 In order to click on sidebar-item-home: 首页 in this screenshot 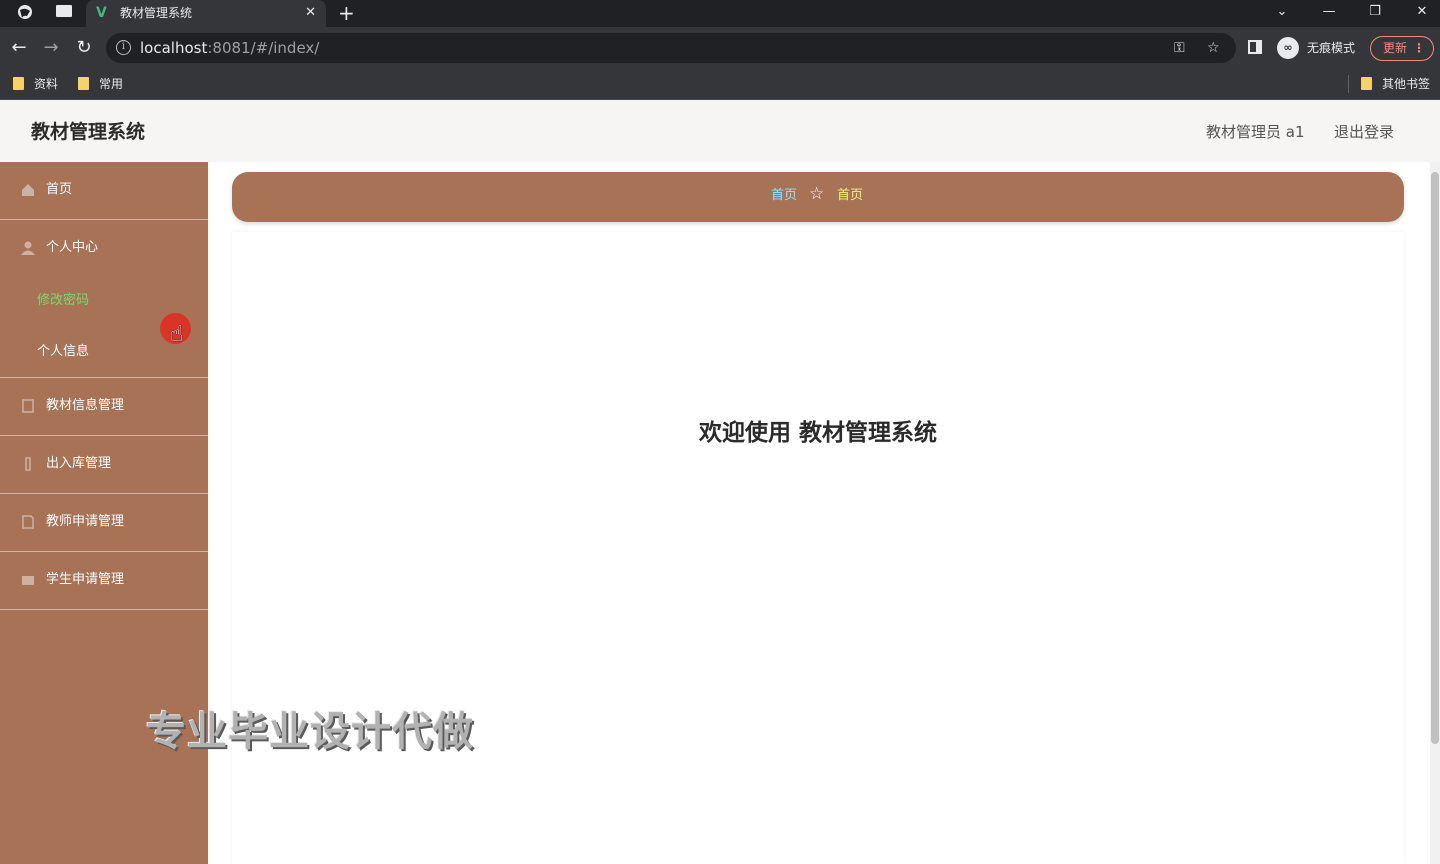, I will do `click(104, 191)`.